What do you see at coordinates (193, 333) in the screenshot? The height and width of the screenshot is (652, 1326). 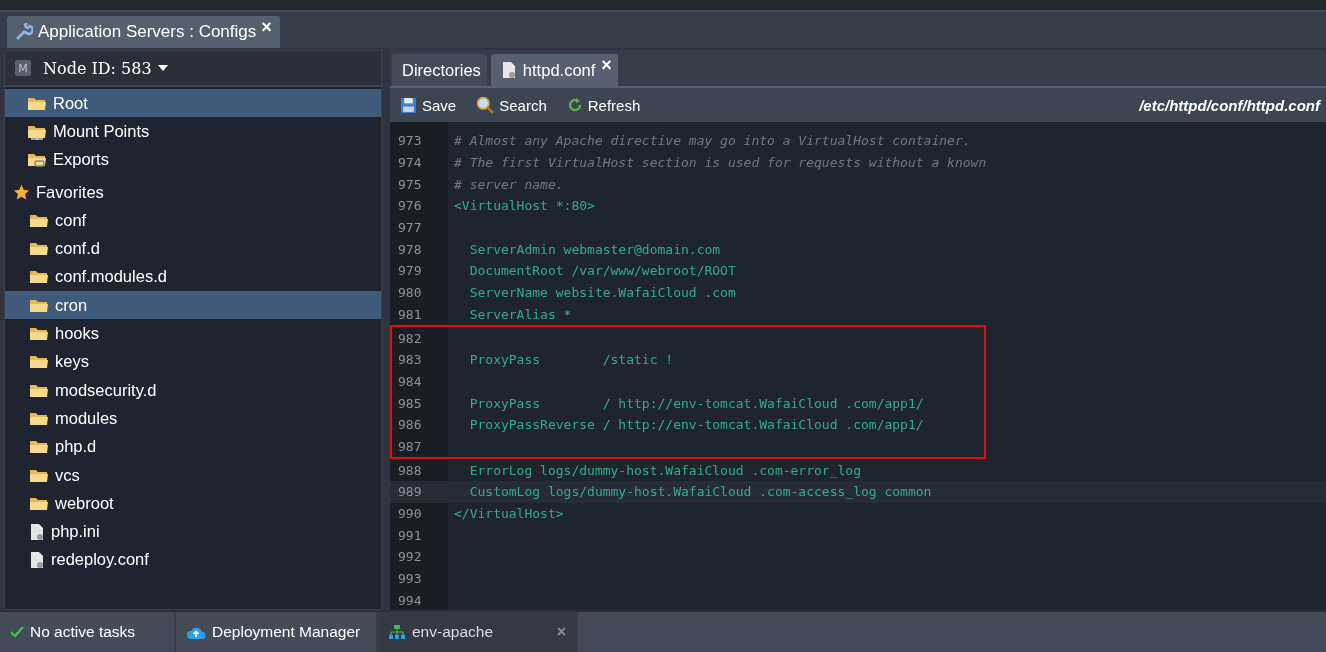 I see `tree-item: hooks` at bounding box center [193, 333].